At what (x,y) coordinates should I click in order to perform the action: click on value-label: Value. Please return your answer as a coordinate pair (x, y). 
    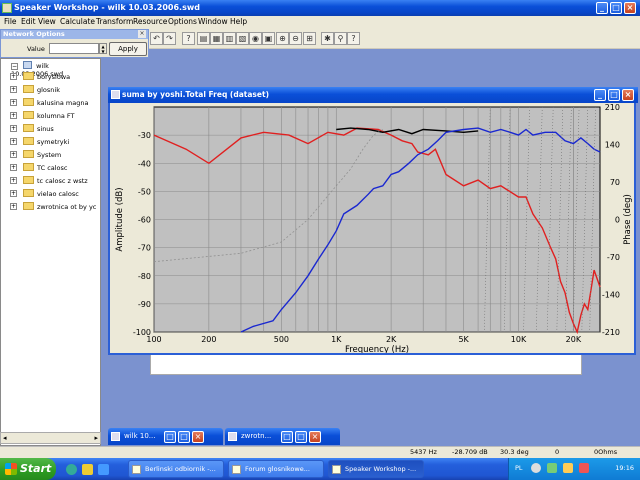
    Looking at the image, I should click on (36, 49).